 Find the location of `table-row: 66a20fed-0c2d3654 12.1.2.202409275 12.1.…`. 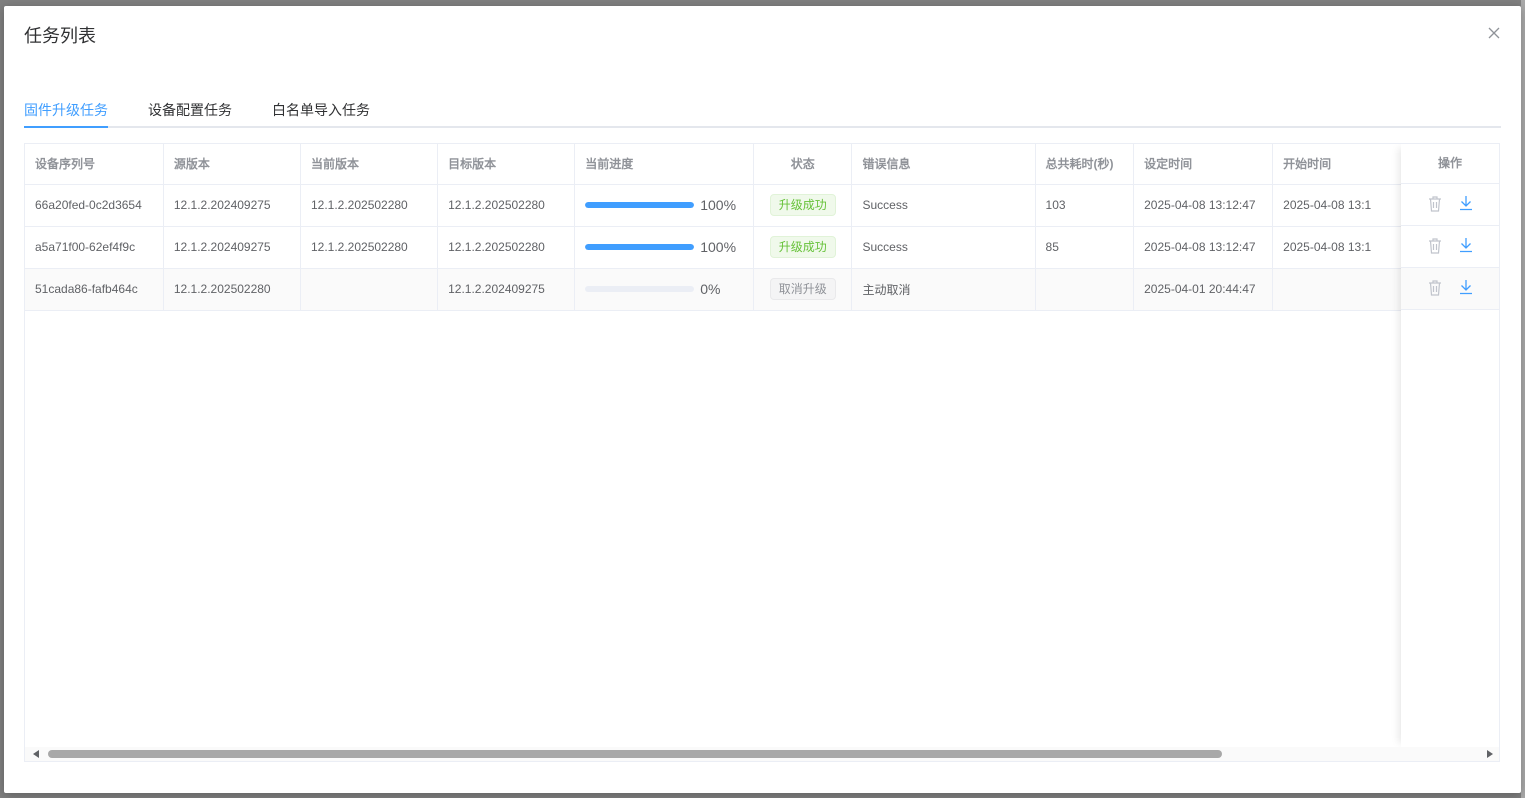

table-row: 66a20fed-0c2d3654 12.1.2.202409275 12.1.… is located at coordinates (762, 205).